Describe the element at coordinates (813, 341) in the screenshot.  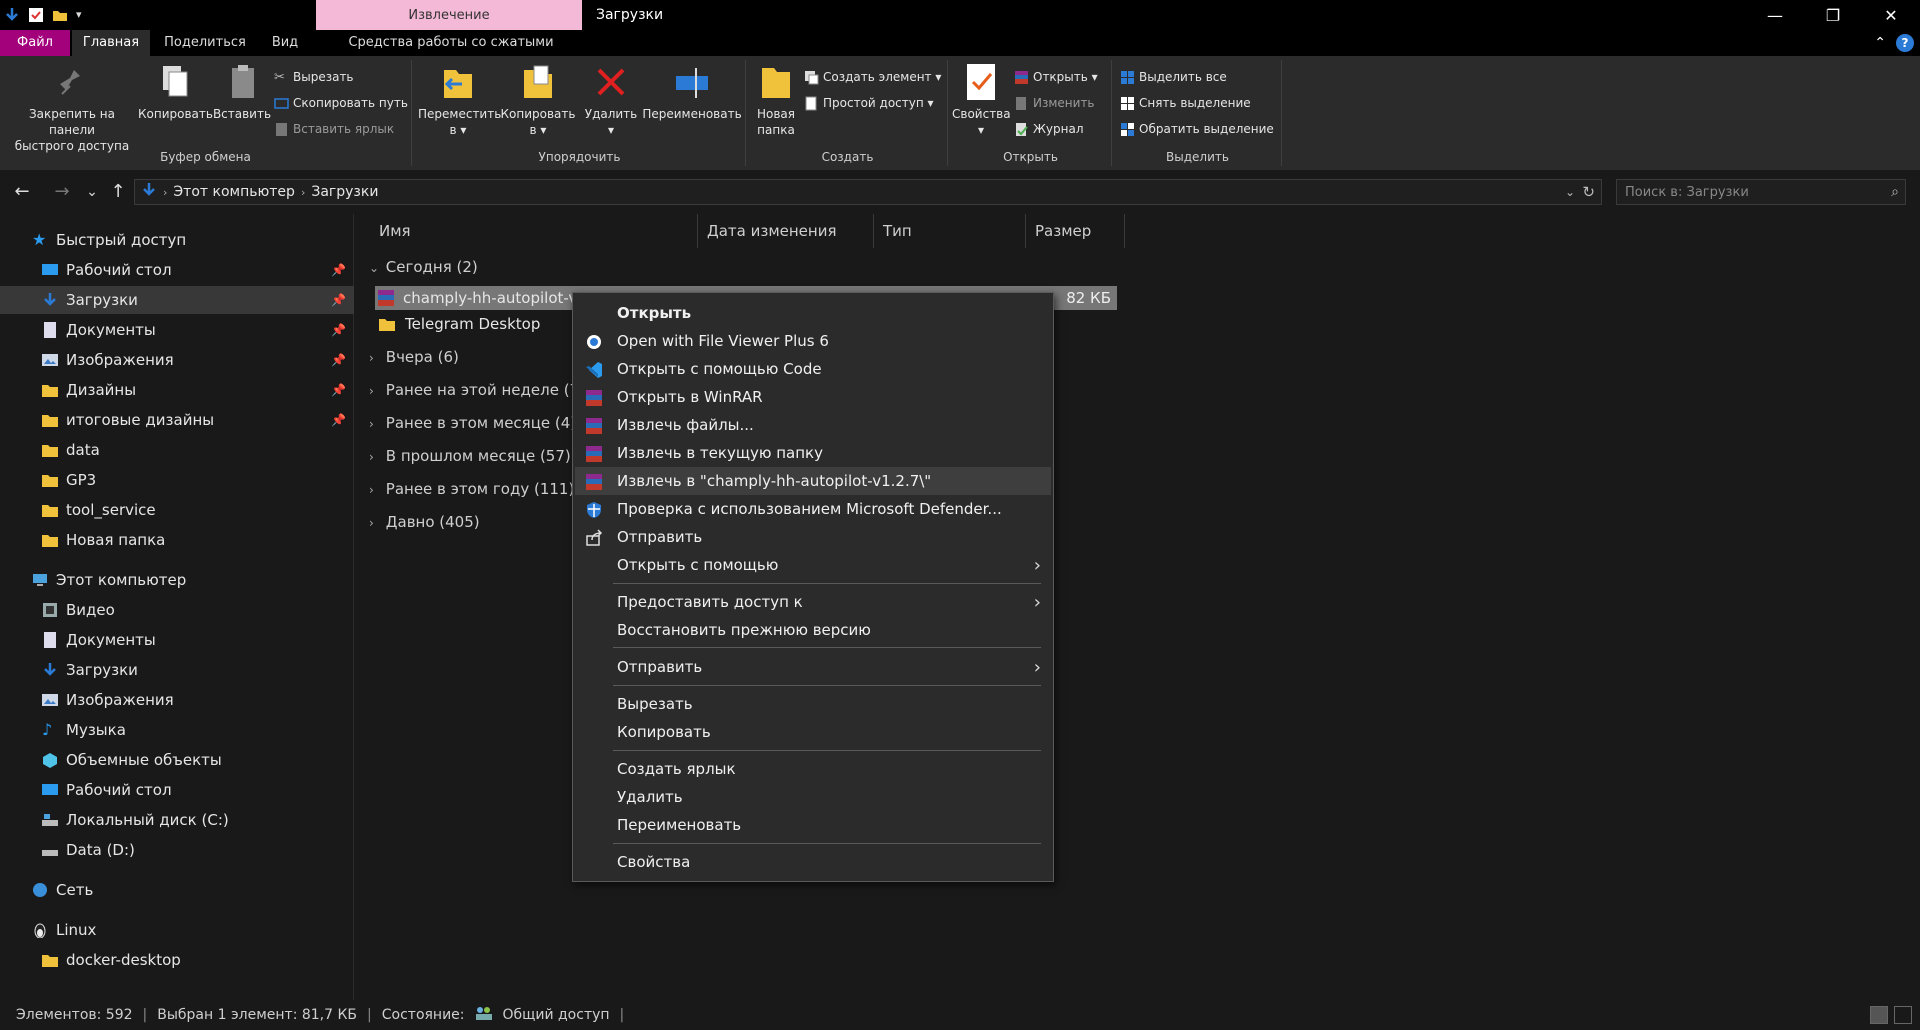
I see `menu-item-file-viewer-plus: Open with File Viewer Plus 6` at that location.